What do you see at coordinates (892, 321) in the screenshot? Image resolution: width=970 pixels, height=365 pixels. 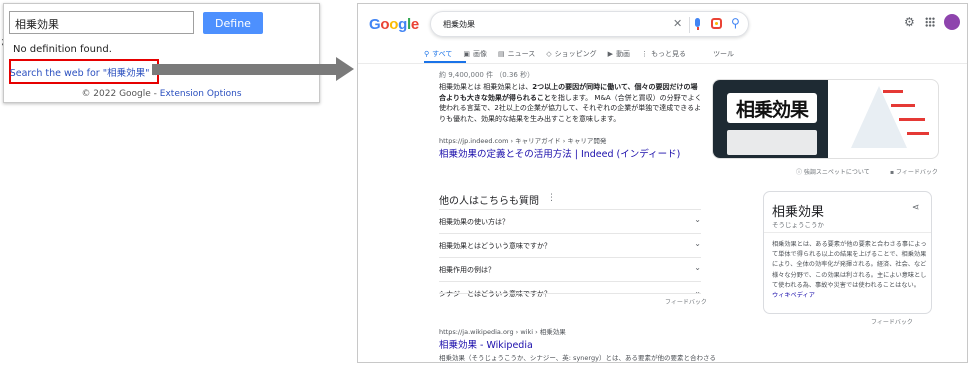 I see `knowledge-panel-feedback: フィードバック` at bounding box center [892, 321].